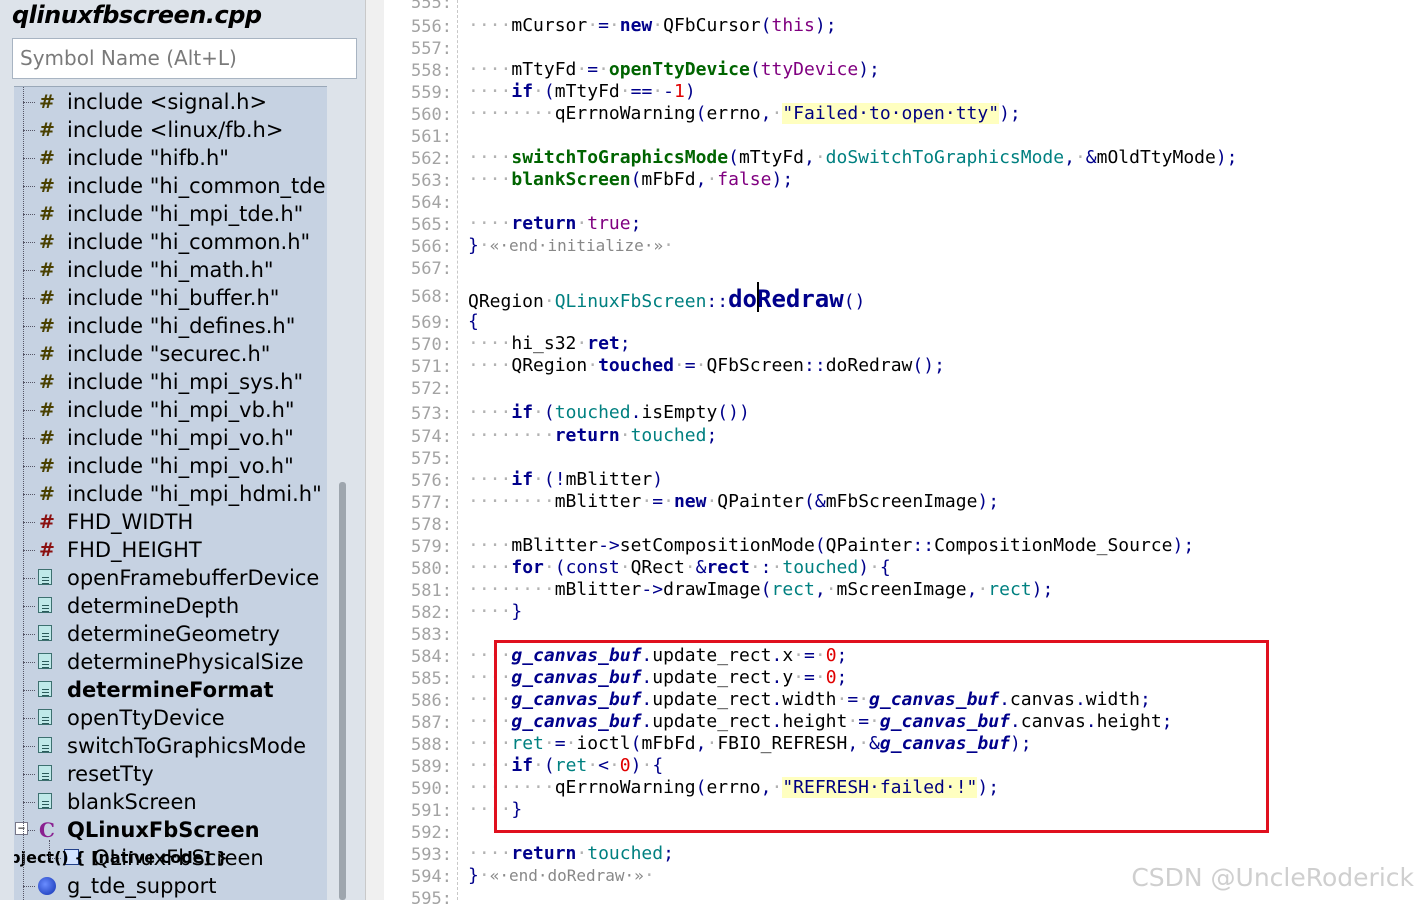  Describe the element at coordinates (170, 718) in the screenshot. I see `symbol-item: openTtyDevice` at that location.